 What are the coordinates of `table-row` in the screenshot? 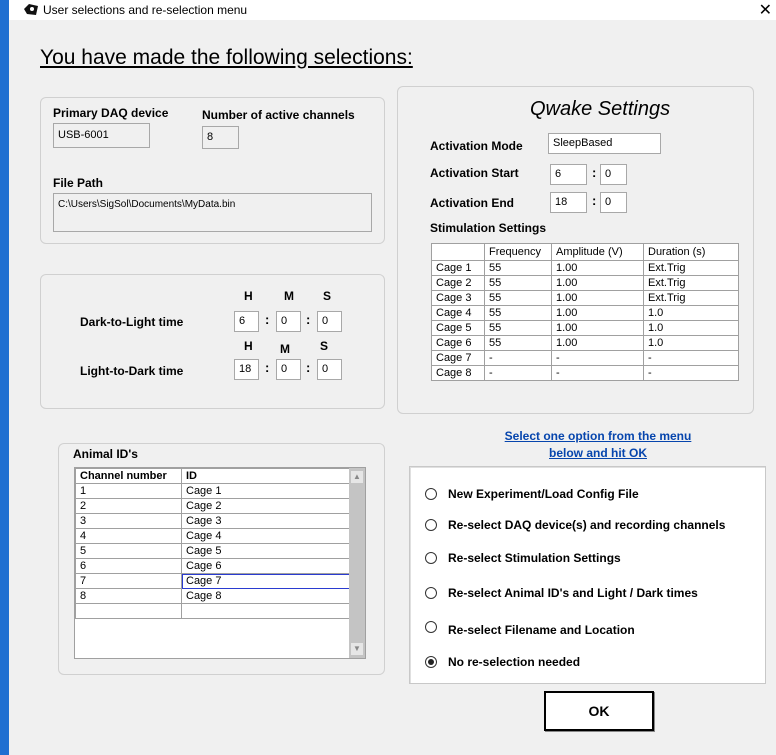 It's located at (212, 611).